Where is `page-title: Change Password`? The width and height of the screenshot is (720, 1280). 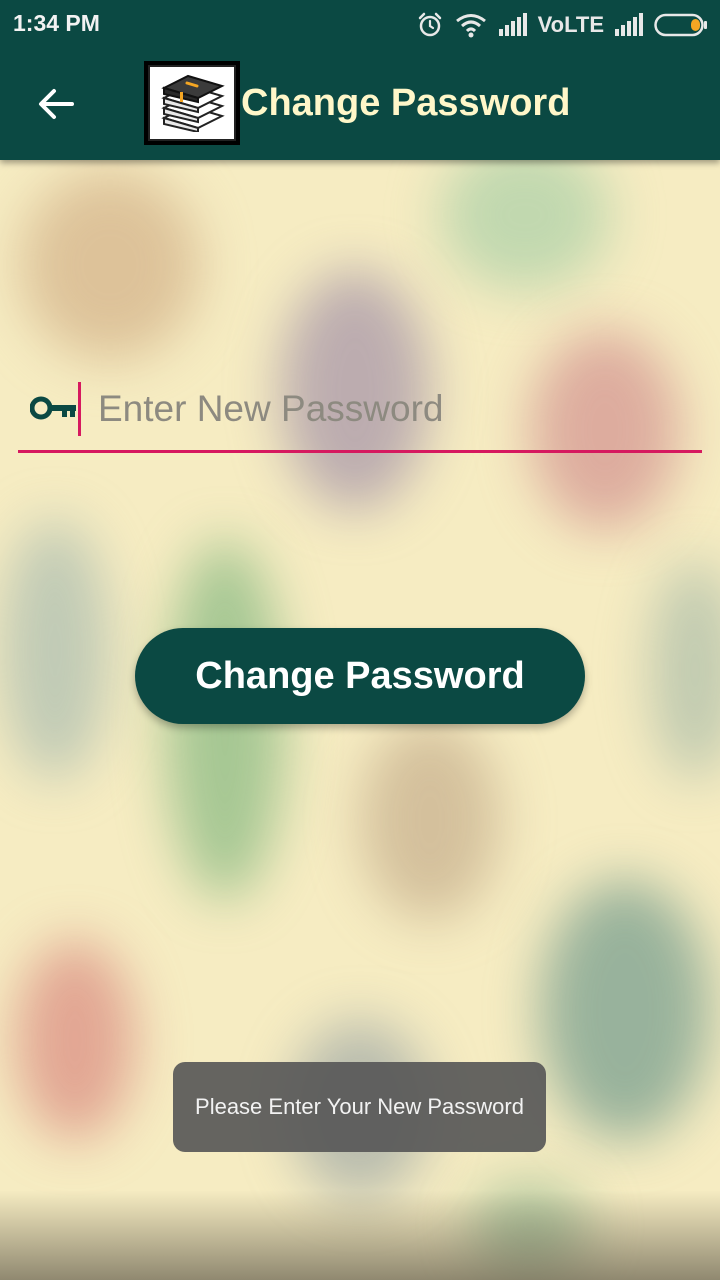 page-title: Change Password is located at coordinates (406, 103).